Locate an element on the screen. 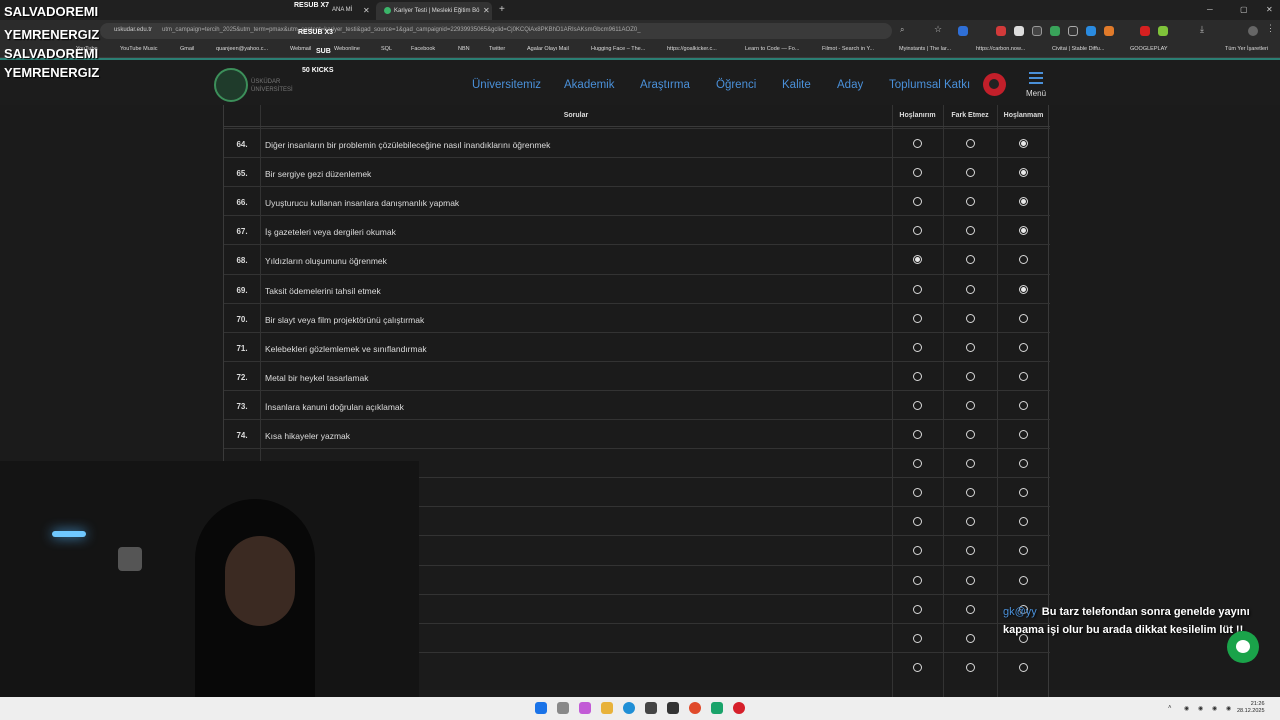  all-bookmarks-folder: Tüm Yer İşaretleri is located at coordinates (1246, 49).